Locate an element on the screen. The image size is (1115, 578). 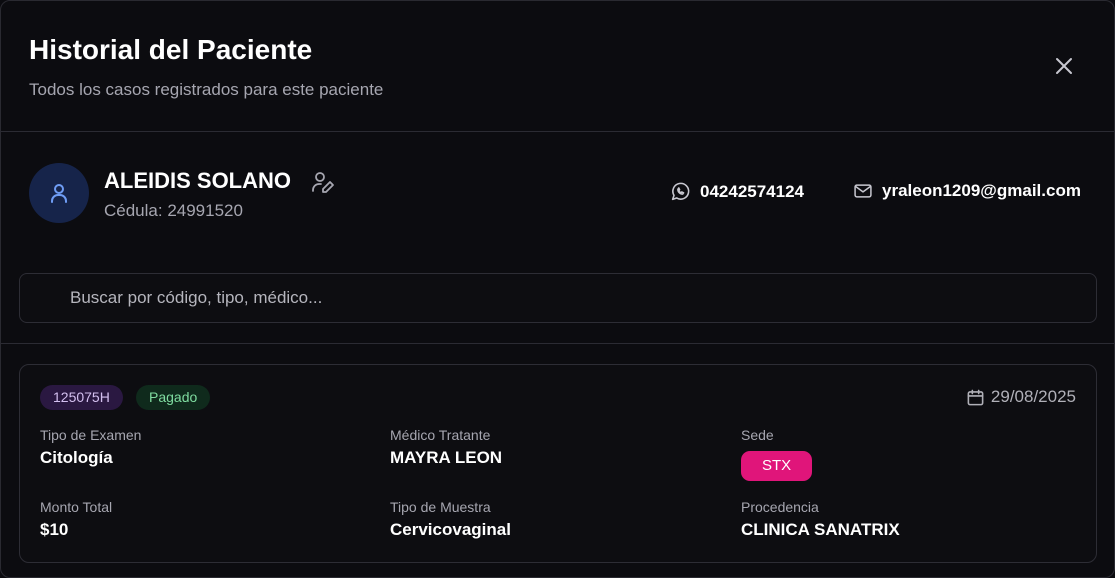
exam-type-value: Citología is located at coordinates (76, 457).